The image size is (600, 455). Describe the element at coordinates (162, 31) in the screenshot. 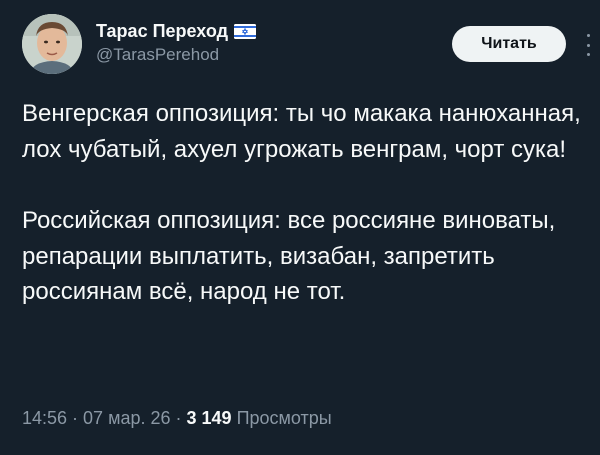

I see `display-name: Тарас Переход` at that location.